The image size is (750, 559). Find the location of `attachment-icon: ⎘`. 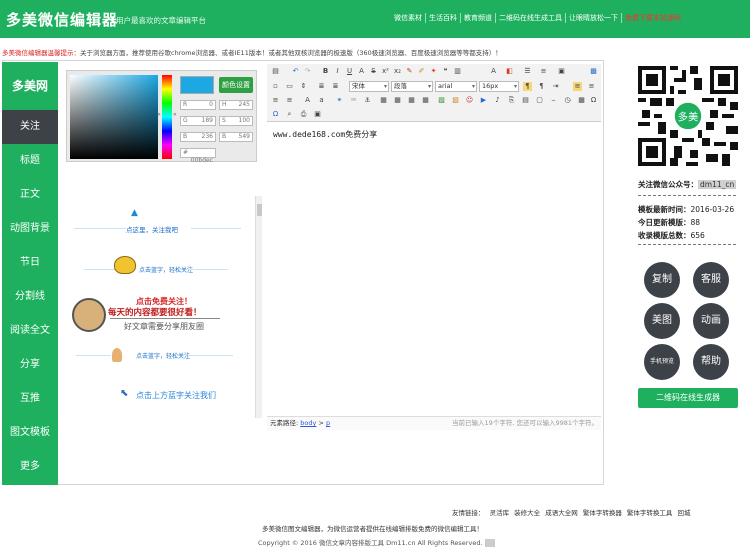

attachment-icon: ⎘ is located at coordinates (511, 100).